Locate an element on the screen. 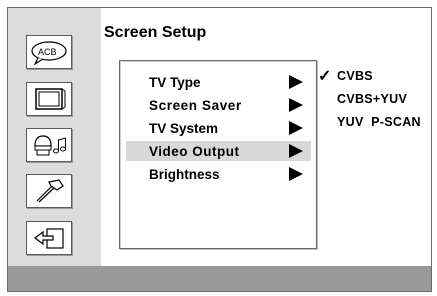  page-title: Screen Setup is located at coordinates (155, 32).